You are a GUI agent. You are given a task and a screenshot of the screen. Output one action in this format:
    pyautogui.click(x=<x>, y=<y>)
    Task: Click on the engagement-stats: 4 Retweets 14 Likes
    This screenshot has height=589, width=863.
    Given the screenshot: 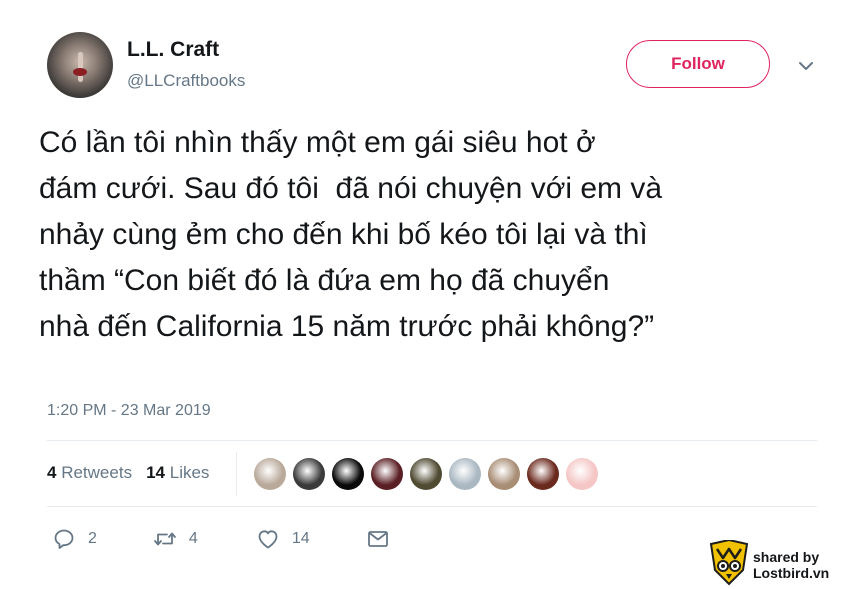 What is the action you would take?
    pyautogui.click(x=128, y=473)
    